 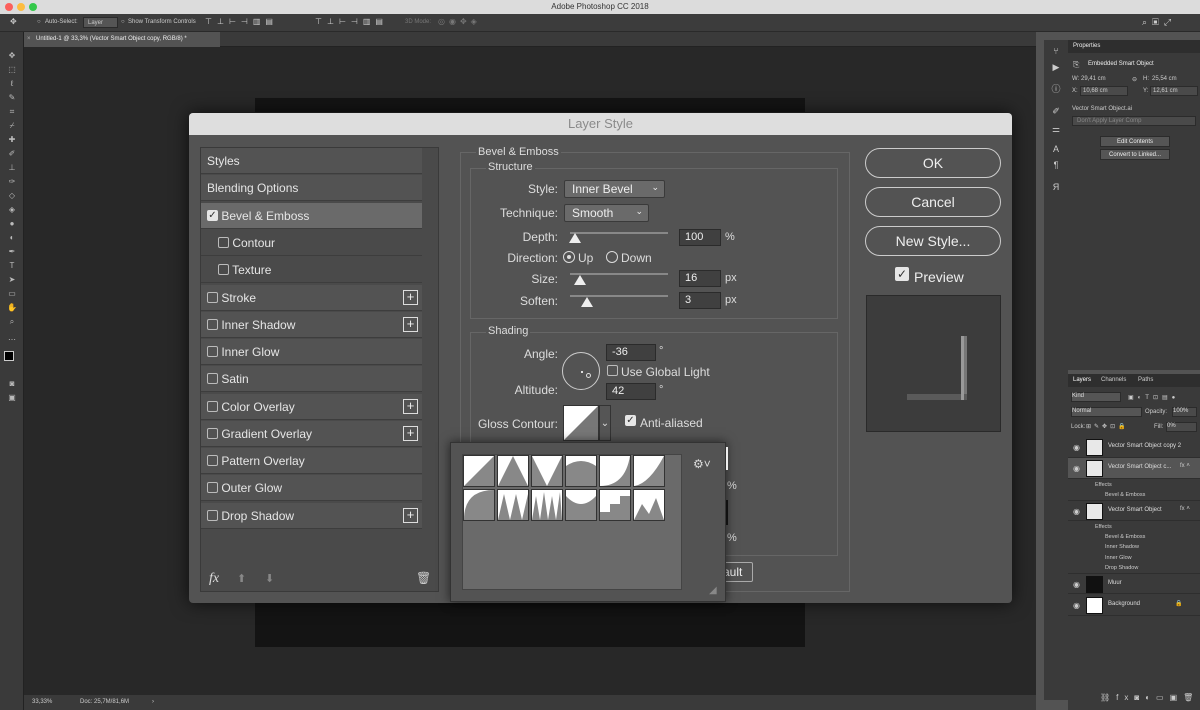 I want to click on effect-item: Drop Shadow, so click(x=1121, y=568).